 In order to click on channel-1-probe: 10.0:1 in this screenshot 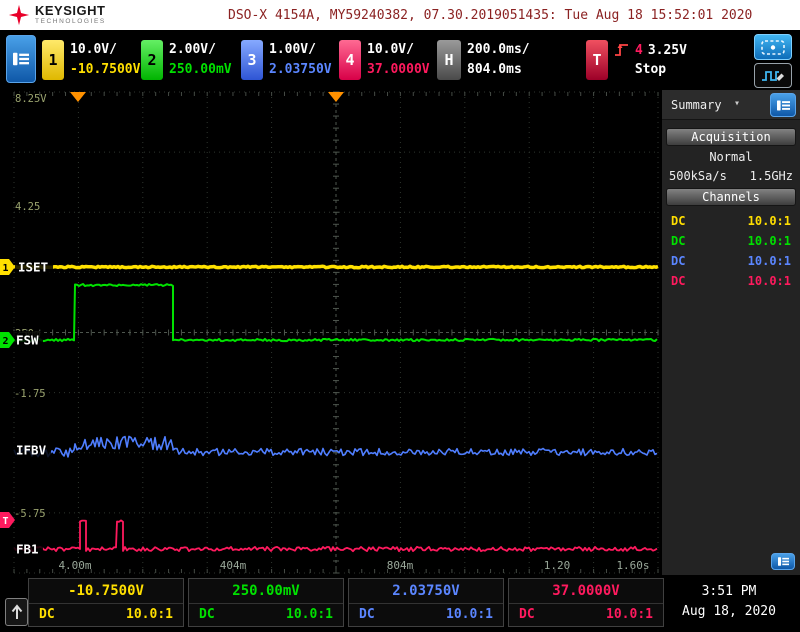, I will do `click(769, 221)`.